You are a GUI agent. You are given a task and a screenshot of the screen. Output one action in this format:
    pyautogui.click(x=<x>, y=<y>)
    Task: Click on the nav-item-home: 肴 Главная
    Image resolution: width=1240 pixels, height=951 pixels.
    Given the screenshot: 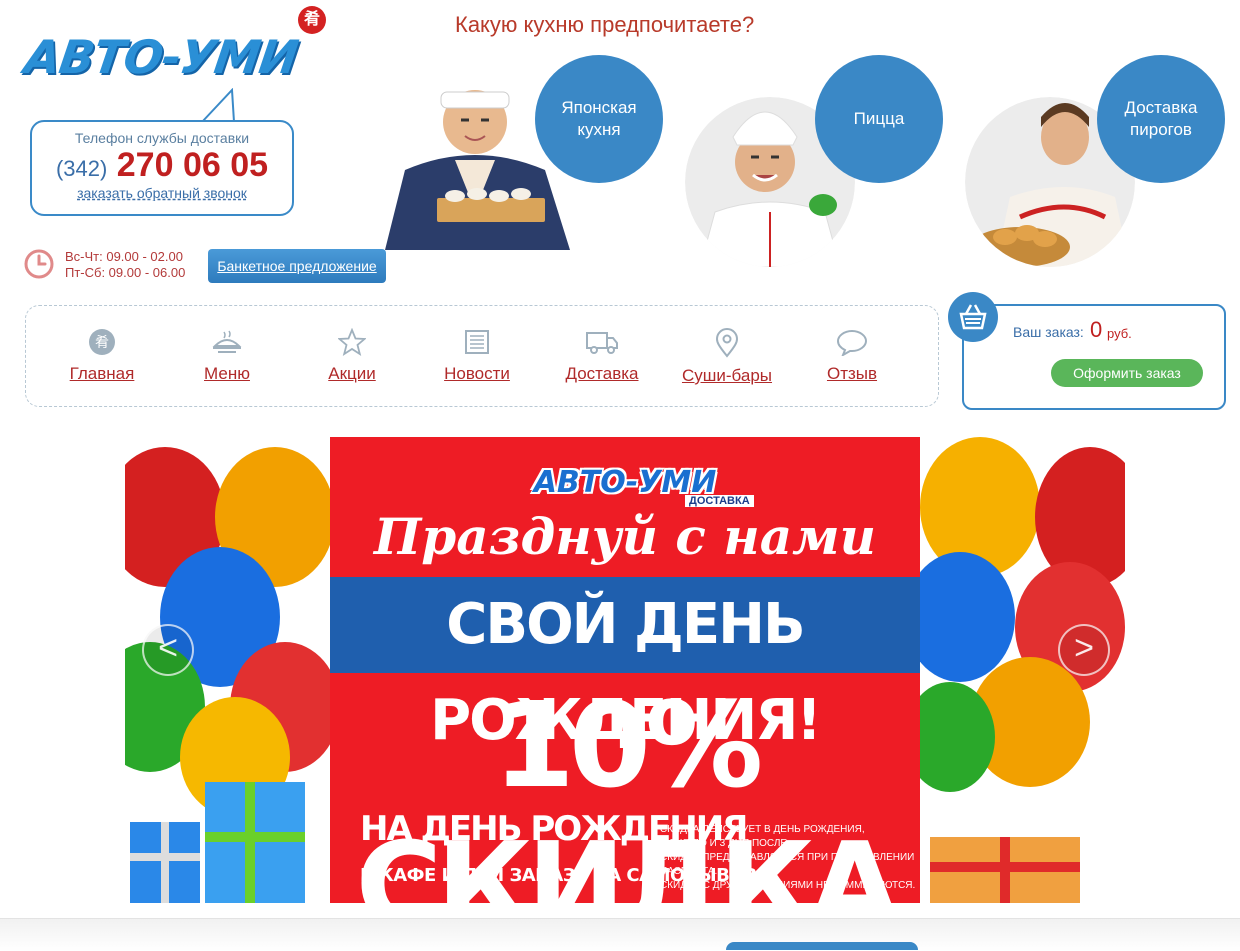 What is the action you would take?
    pyautogui.click(x=102, y=356)
    